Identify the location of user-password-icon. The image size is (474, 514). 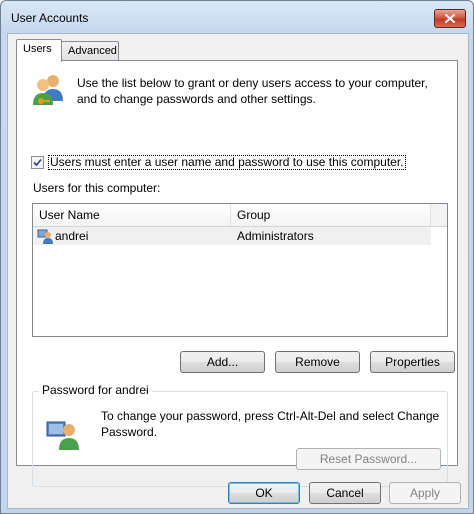
(62, 435).